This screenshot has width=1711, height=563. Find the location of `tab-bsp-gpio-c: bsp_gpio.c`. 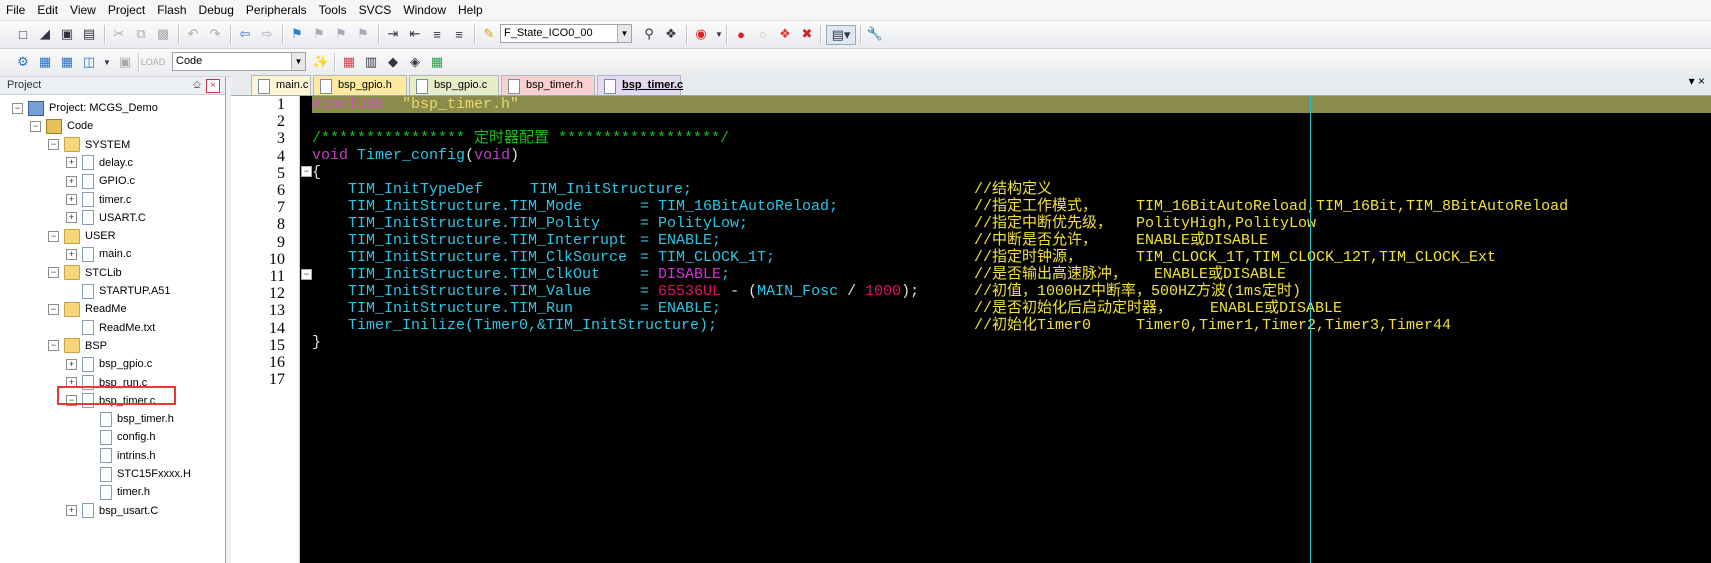

tab-bsp-gpio-c: bsp_gpio.c is located at coordinates (454, 85).